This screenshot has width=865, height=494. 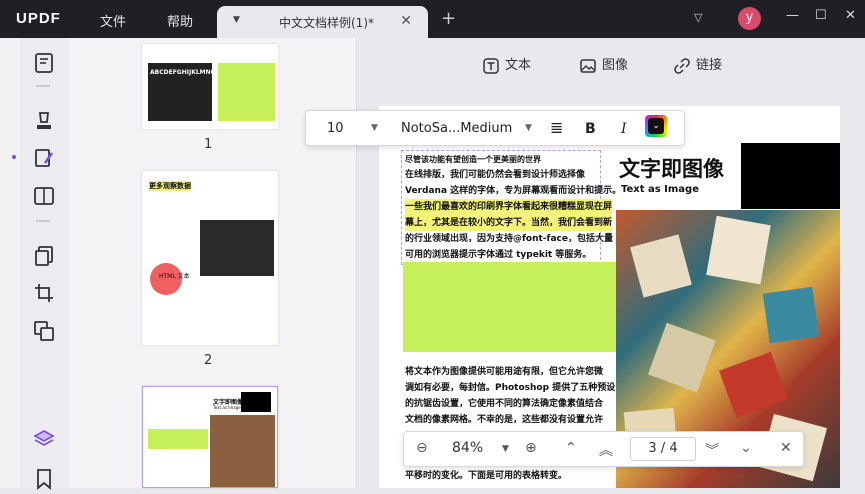 What do you see at coordinates (44, 121) in the screenshot?
I see `highlighter-icon` at bounding box center [44, 121].